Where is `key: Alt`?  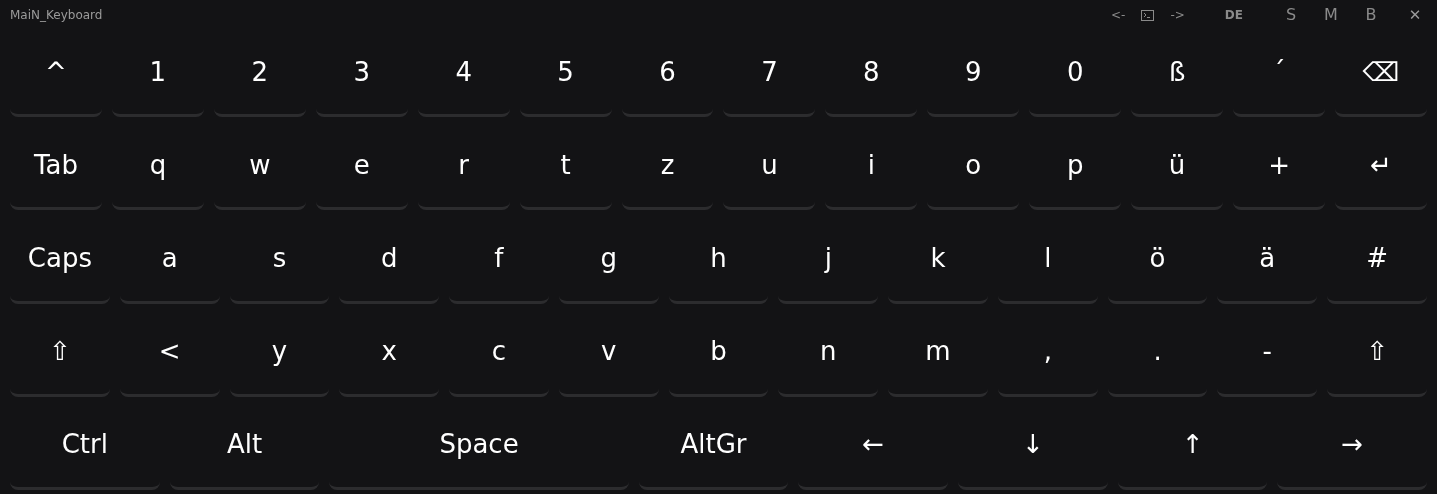 key: Alt is located at coordinates (244, 446).